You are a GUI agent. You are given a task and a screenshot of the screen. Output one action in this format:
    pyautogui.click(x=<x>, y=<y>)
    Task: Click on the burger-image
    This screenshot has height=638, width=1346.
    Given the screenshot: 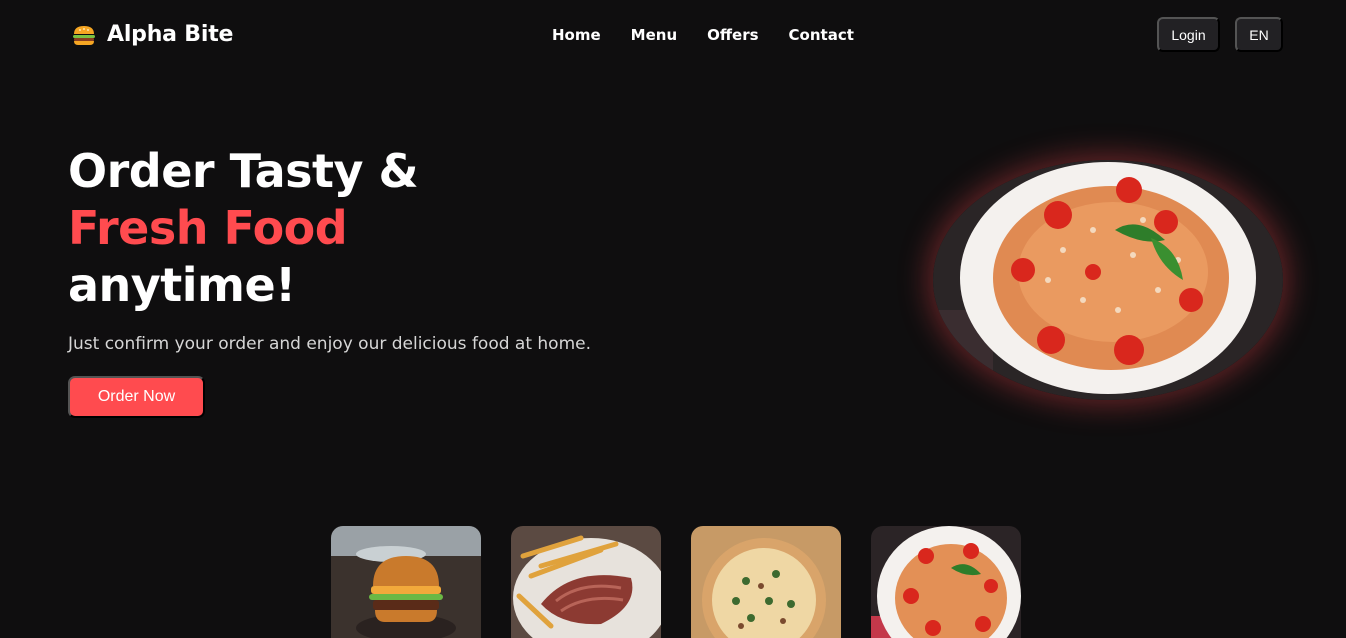 What is the action you would take?
    pyautogui.click(x=406, y=582)
    